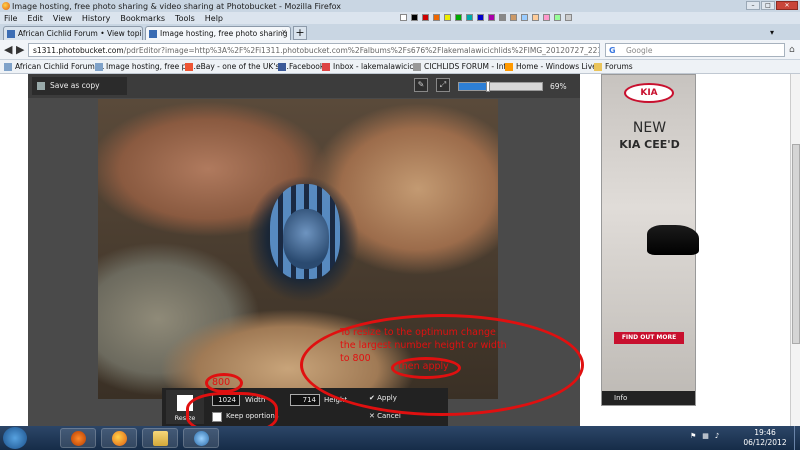 Image resolution: width=800 pixels, height=450 pixels. I want to click on close-tab-icon: ×, so click(284, 32).